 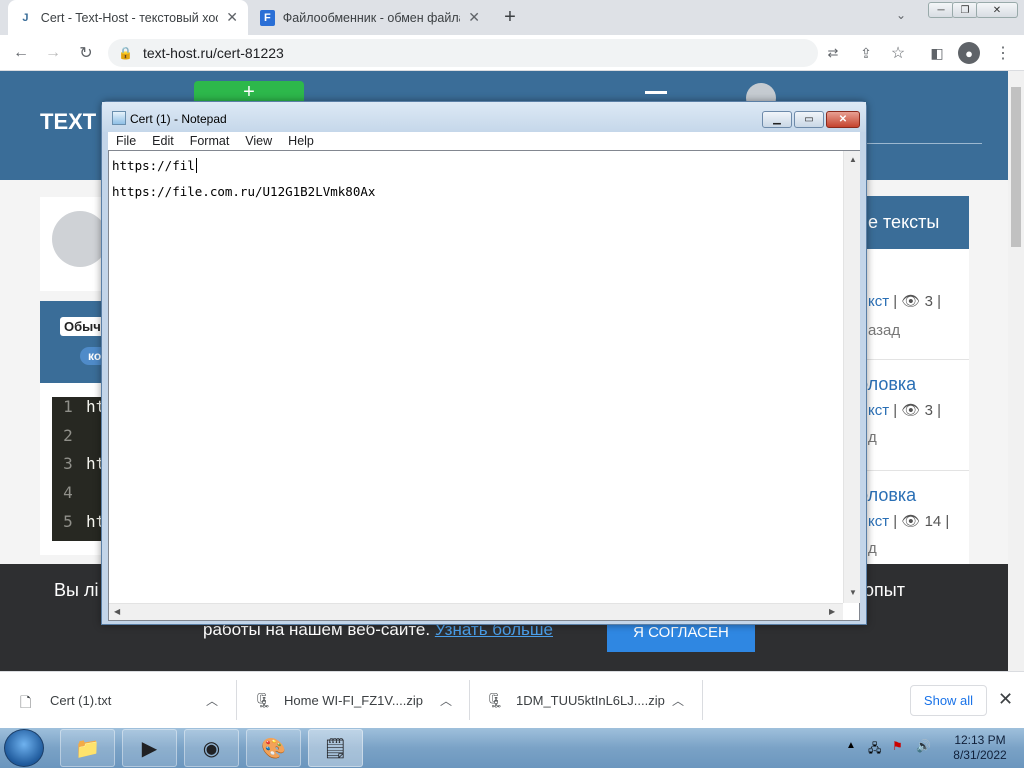 What do you see at coordinates (80, 239) in the screenshot?
I see `author-avatar` at bounding box center [80, 239].